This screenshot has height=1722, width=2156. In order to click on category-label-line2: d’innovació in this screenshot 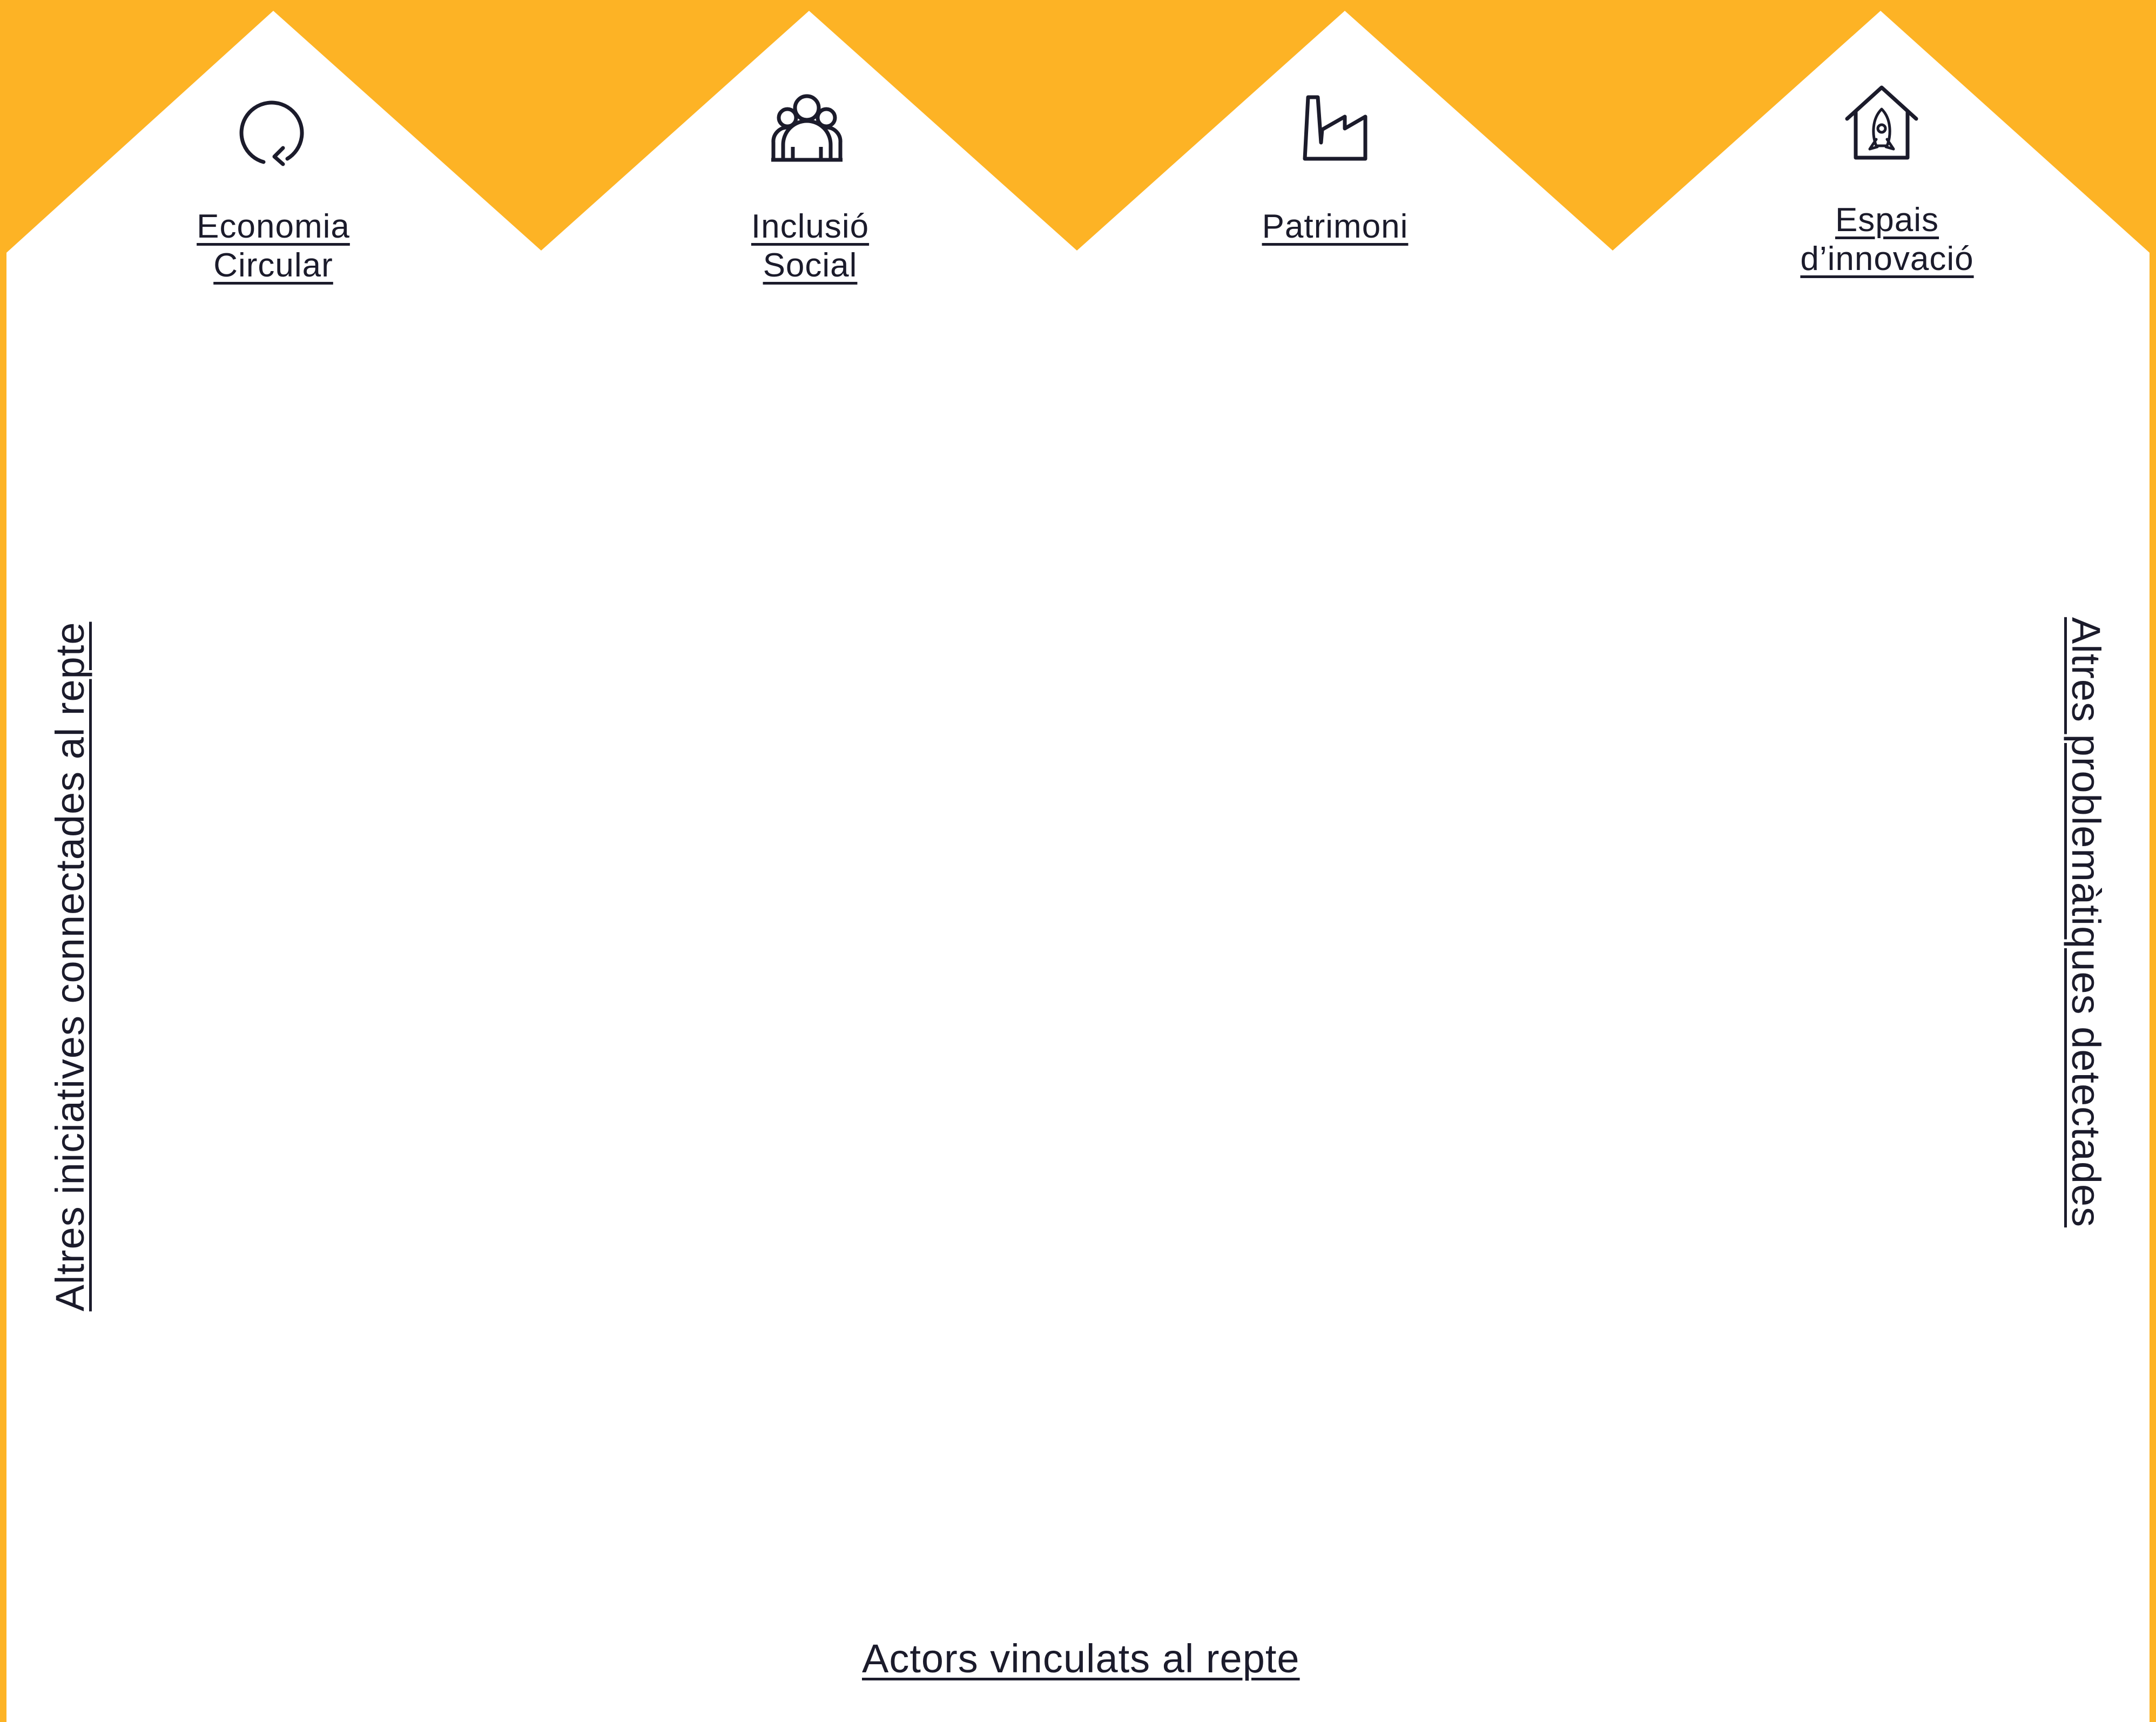, I will do `click(1887, 259)`.